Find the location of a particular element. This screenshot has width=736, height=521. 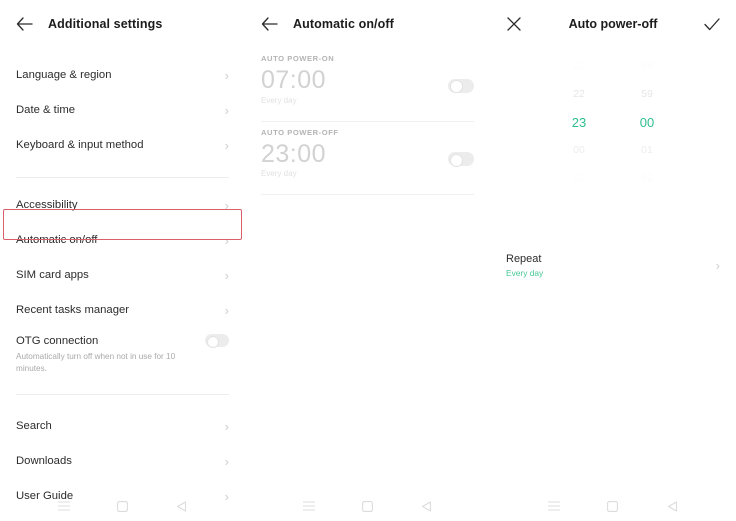

item-label: Date & time is located at coordinates (46, 110).